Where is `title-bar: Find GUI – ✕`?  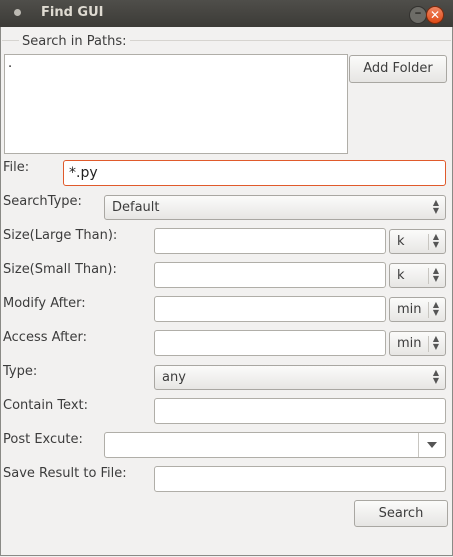 title-bar: Find GUI – ✕ is located at coordinates (226, 13).